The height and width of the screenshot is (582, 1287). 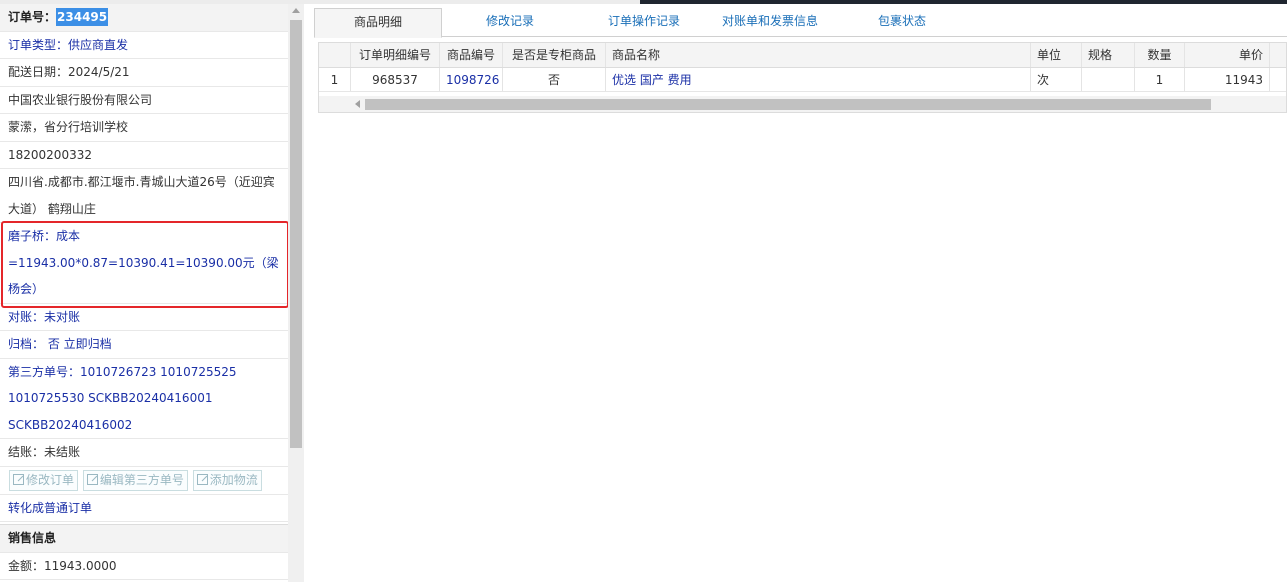 What do you see at coordinates (144, 18) in the screenshot?
I see `order-number-row: 订单号：234495` at bounding box center [144, 18].